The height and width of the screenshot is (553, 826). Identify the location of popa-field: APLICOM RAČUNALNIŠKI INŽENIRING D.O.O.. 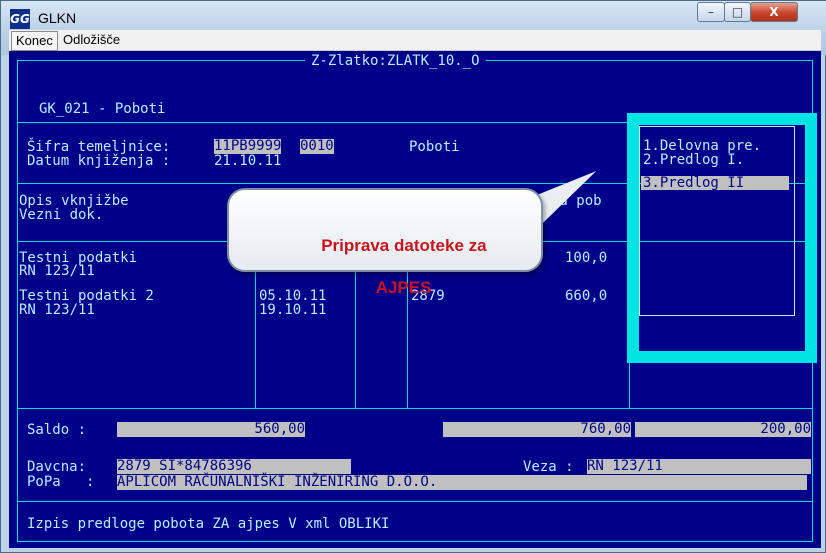
(462, 482).